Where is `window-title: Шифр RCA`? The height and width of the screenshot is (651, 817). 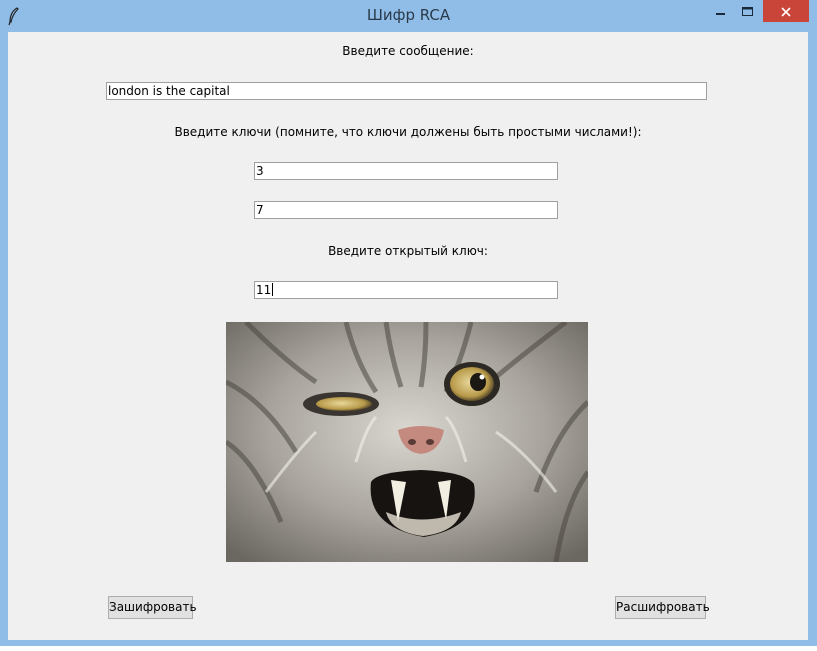 window-title: Шифр RCA is located at coordinates (408, 15).